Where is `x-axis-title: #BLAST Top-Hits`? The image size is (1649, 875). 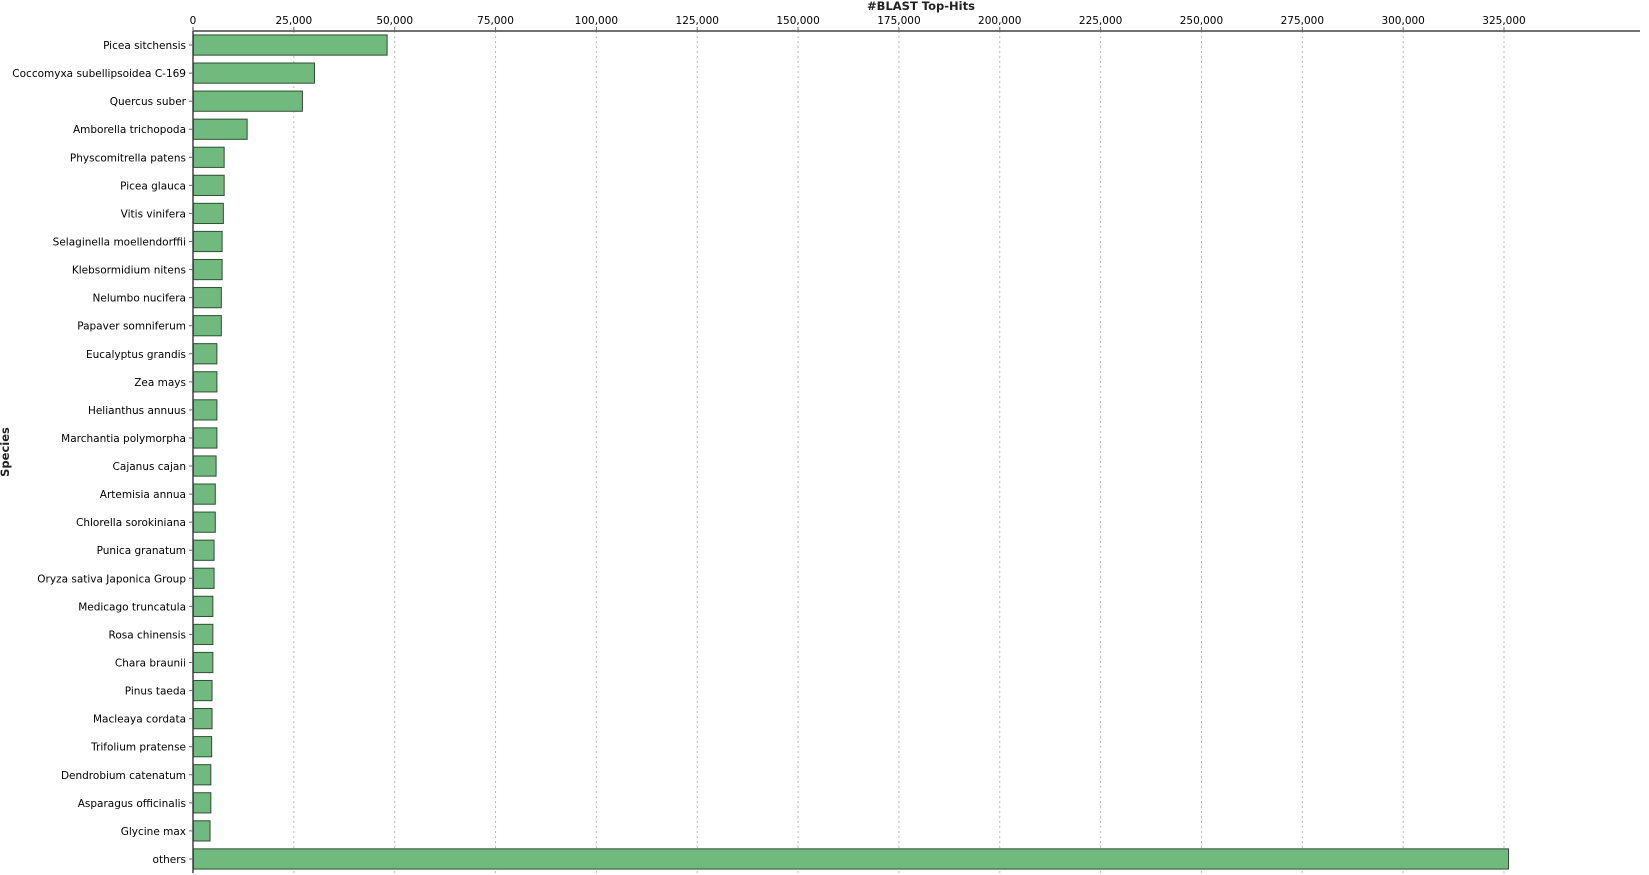
x-axis-title: #BLAST Top-Hits is located at coordinates (921, 6).